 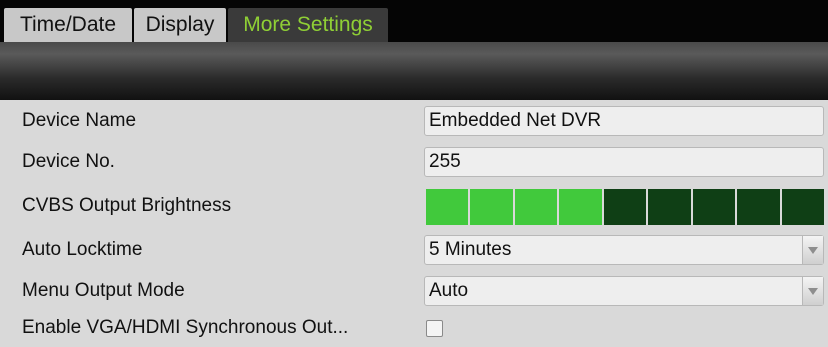 What do you see at coordinates (68, 25) in the screenshot?
I see `tab-time-date: Time/Date` at bounding box center [68, 25].